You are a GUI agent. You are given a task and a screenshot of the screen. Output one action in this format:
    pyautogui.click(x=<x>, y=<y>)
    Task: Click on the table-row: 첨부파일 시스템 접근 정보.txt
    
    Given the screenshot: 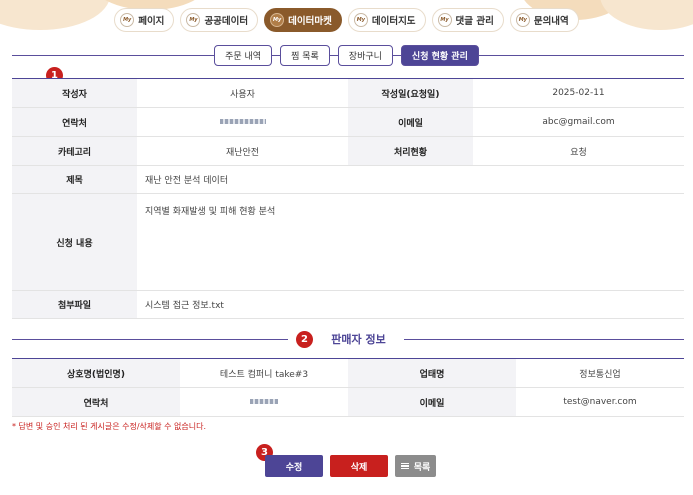 What is the action you would take?
    pyautogui.click(x=348, y=304)
    